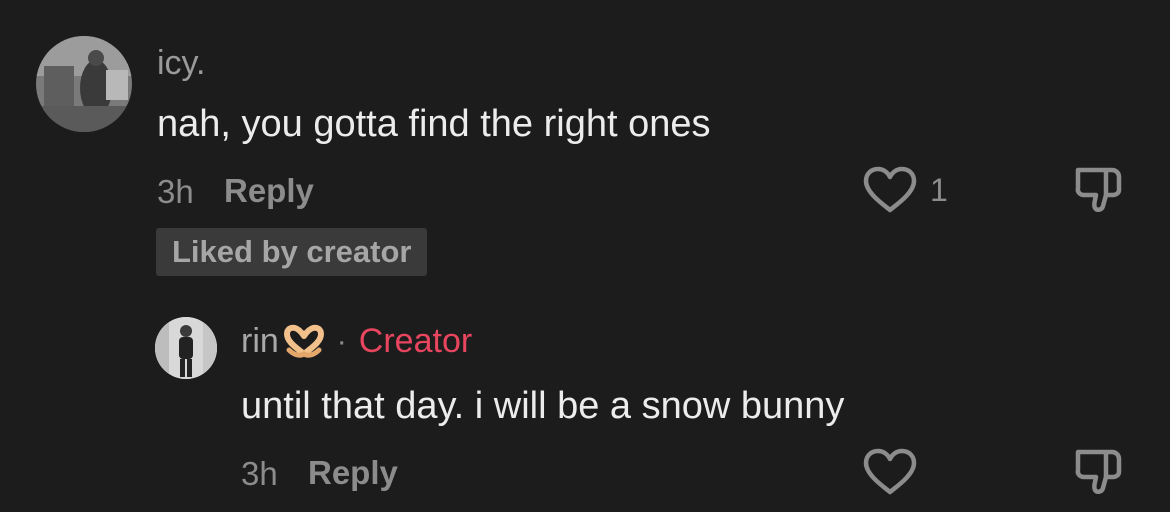 This screenshot has height=512, width=1170. I want to click on comment-username: icy., so click(181, 63).